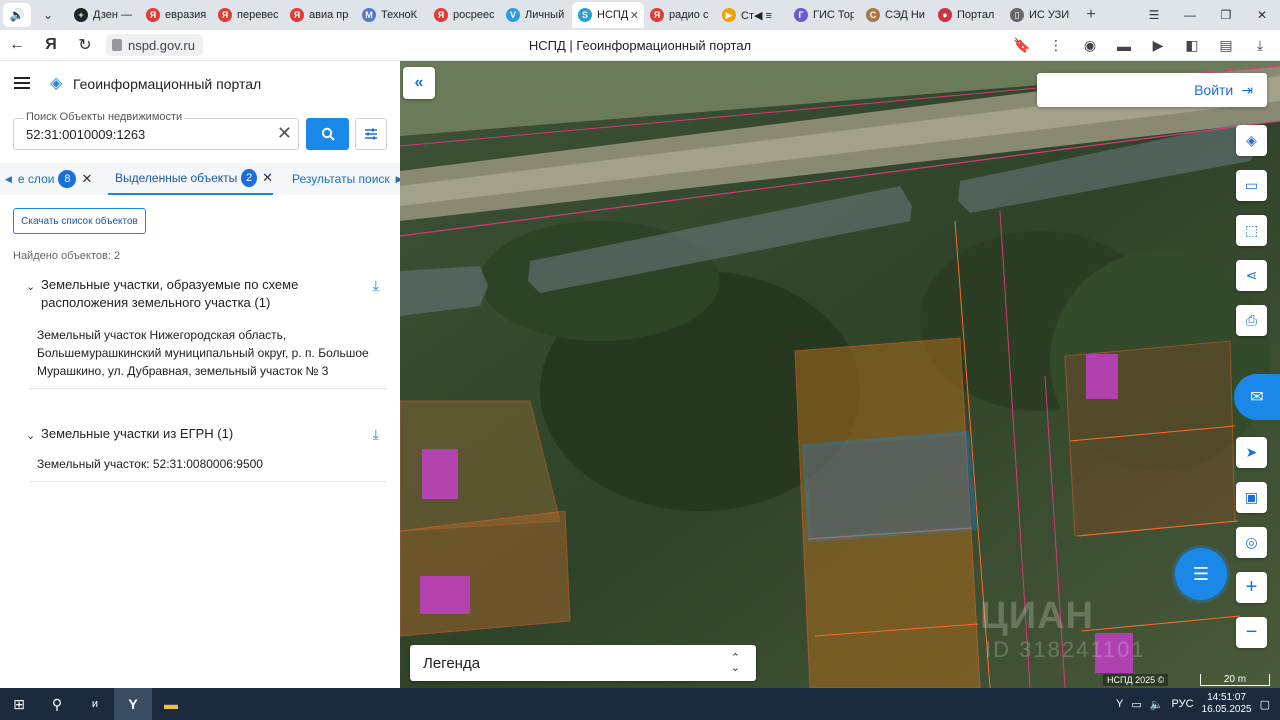 The image size is (1280, 720). Describe the element at coordinates (36, 179) in the screenshot. I see `tab-layers-label: е слои` at that location.